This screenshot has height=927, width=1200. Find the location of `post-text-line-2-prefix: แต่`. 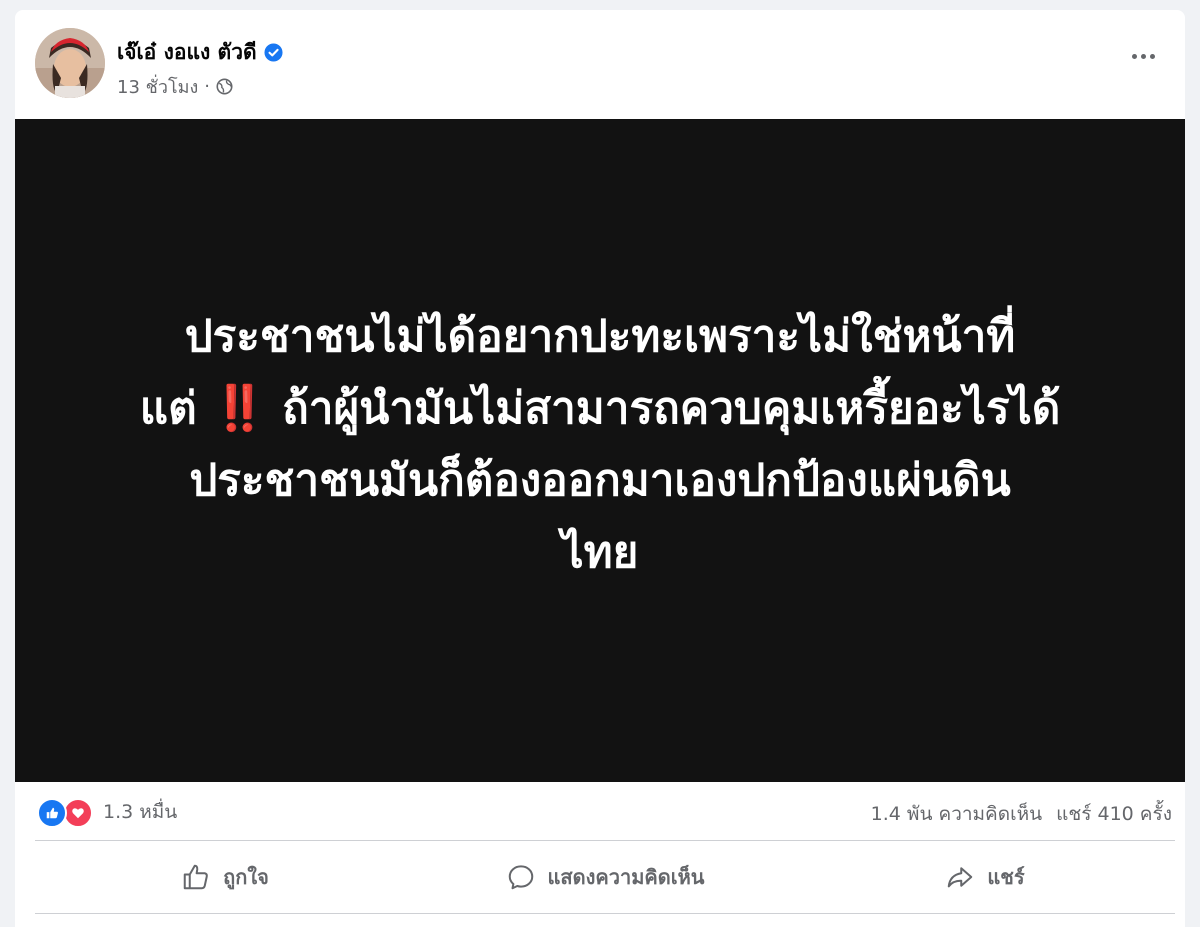

post-text-line-2-prefix: แต่ is located at coordinates (168, 408).